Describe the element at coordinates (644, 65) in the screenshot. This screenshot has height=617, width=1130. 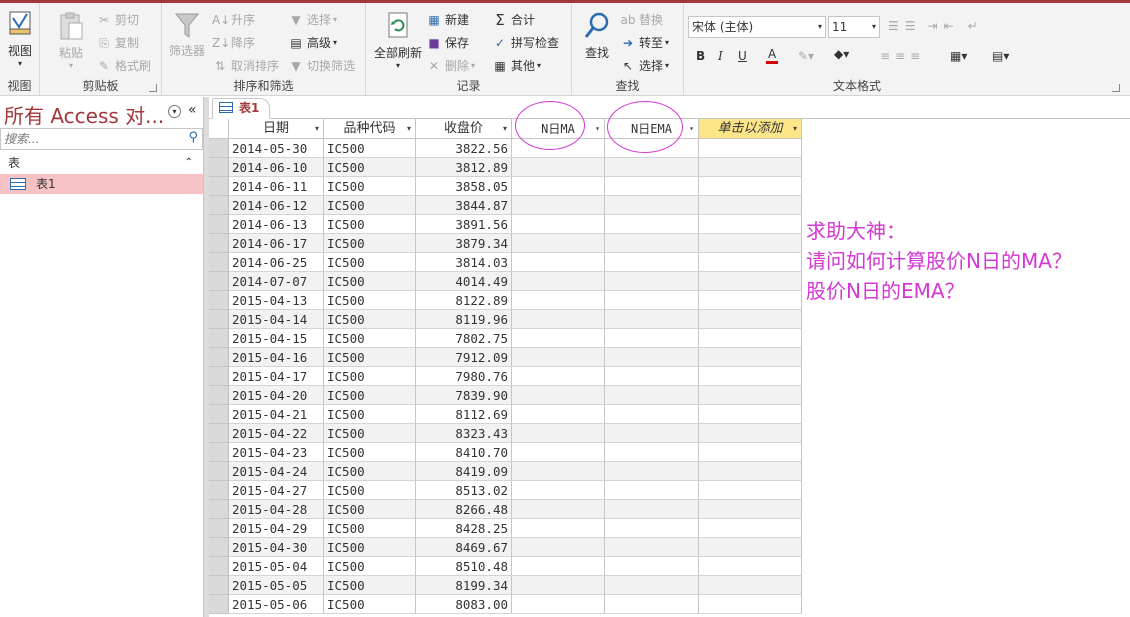
I see `select-button: ↖ 选择 ▾` at that location.